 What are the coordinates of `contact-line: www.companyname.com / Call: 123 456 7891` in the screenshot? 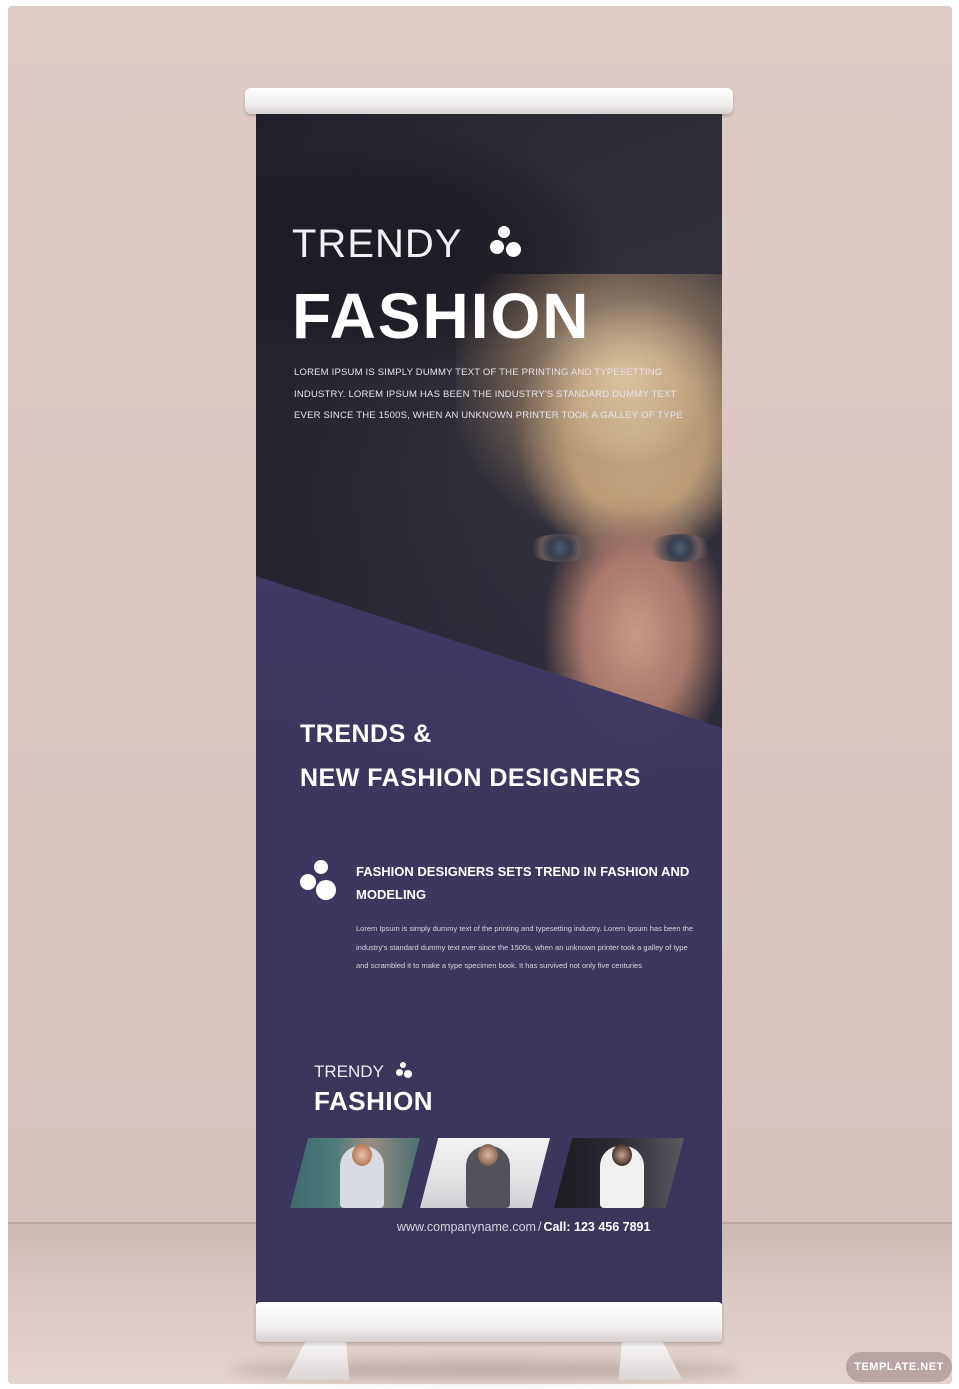 It's located at (523, 1227).